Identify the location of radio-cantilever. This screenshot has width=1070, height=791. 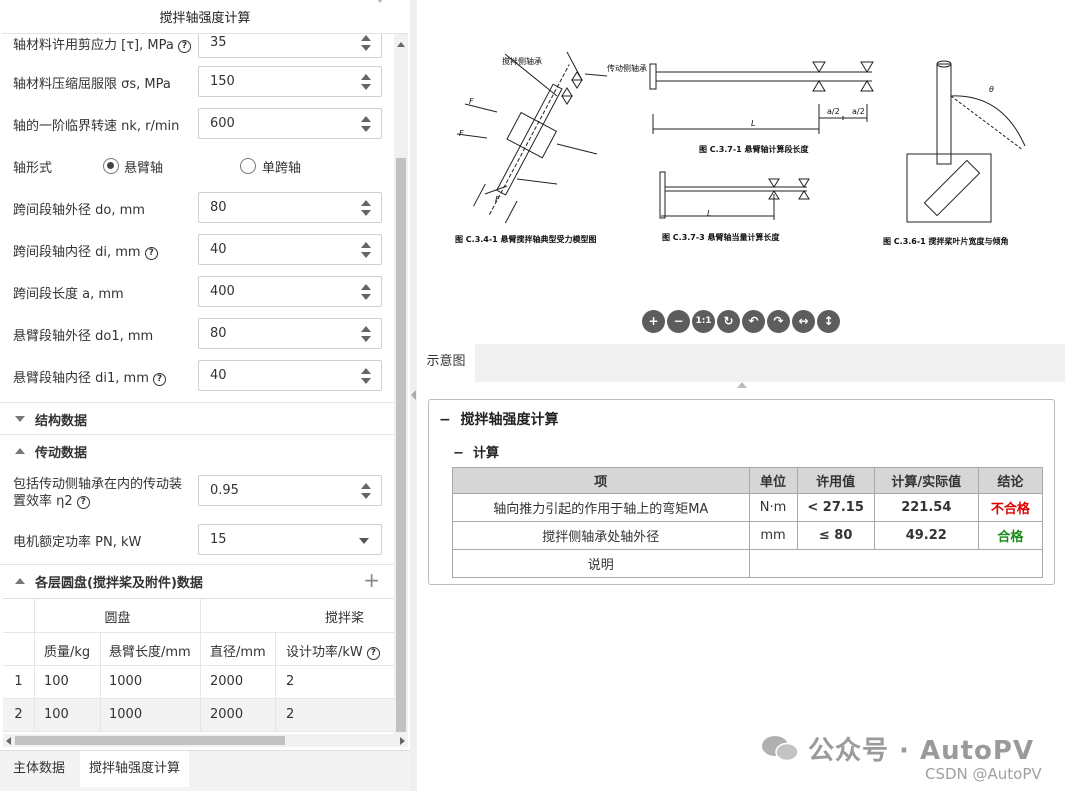
(111, 166).